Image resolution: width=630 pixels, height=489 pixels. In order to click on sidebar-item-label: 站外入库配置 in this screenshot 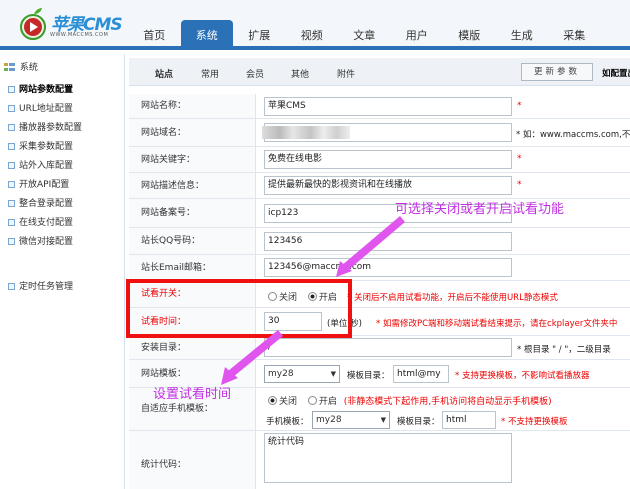, I will do `click(46, 166)`.